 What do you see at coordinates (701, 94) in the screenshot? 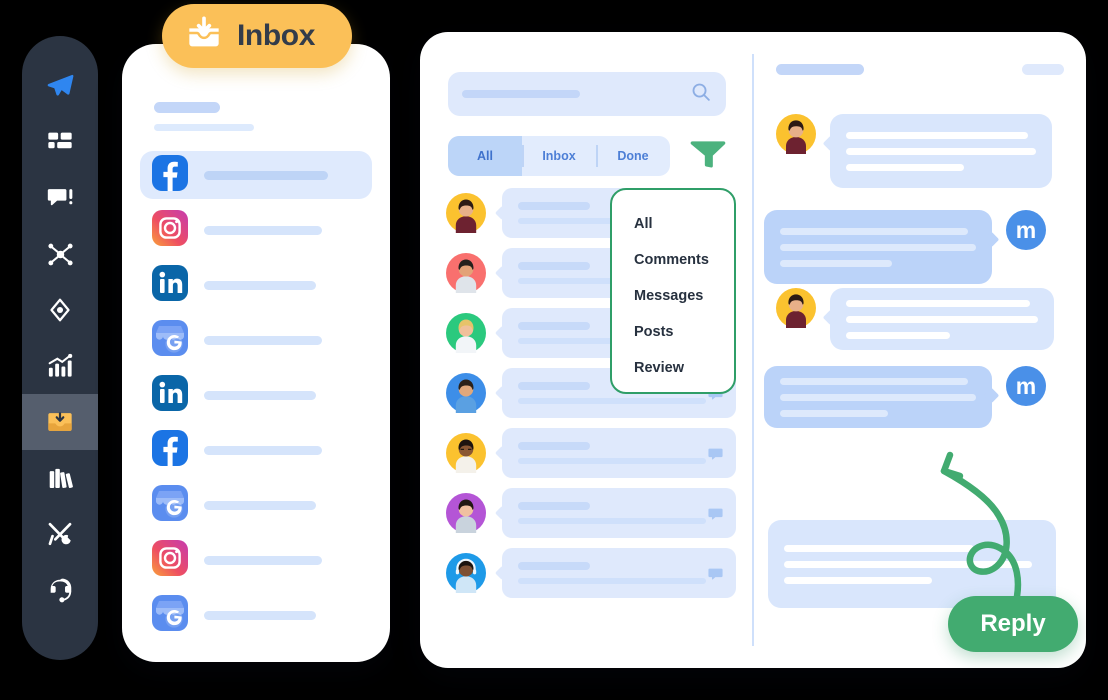
I see `search-icon` at bounding box center [701, 94].